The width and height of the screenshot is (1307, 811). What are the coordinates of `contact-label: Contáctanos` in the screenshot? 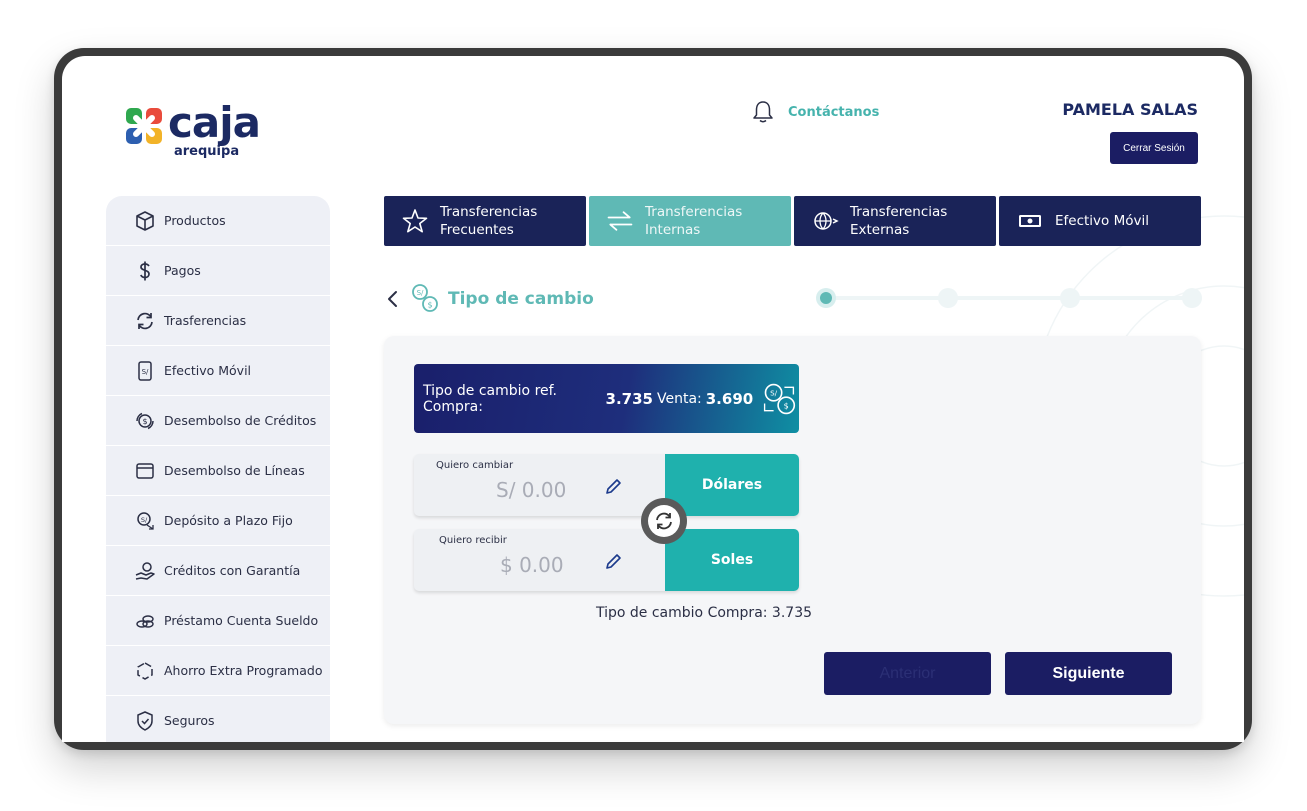 It's located at (834, 112).